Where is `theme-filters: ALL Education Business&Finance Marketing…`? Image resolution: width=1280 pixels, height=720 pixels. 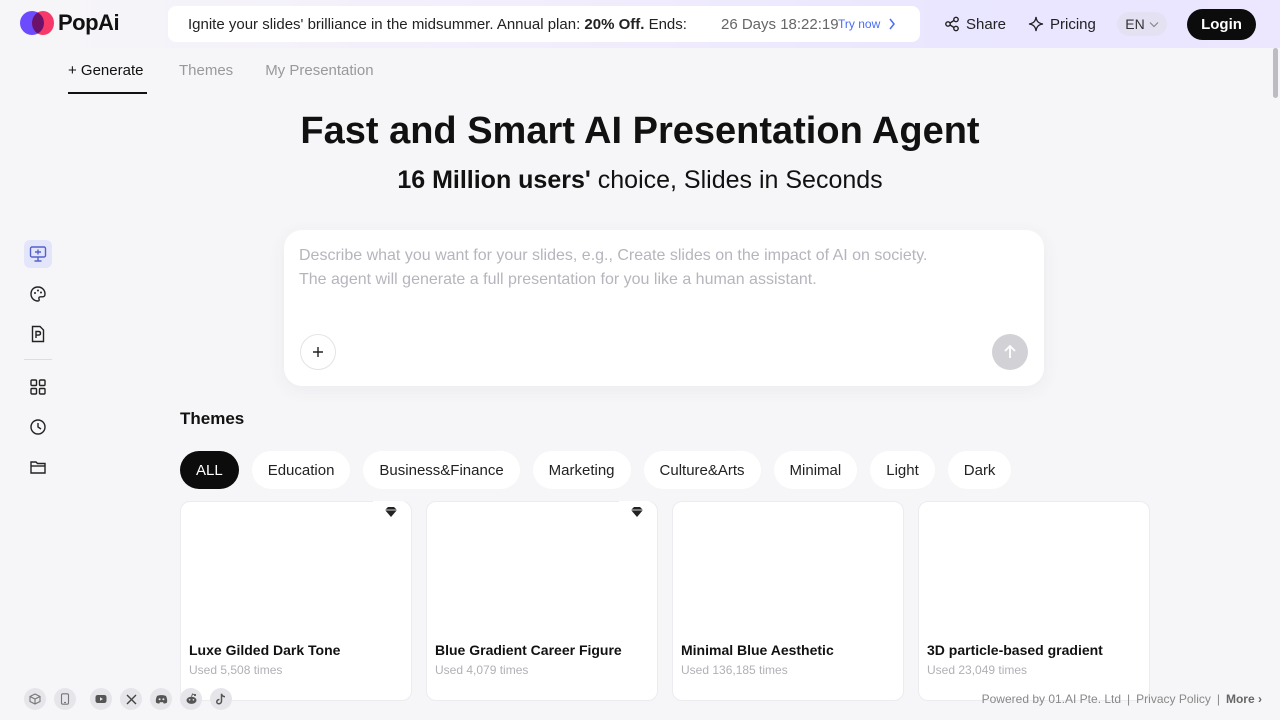 theme-filters: ALL Education Business&Finance Marketing… is located at coordinates (596, 470).